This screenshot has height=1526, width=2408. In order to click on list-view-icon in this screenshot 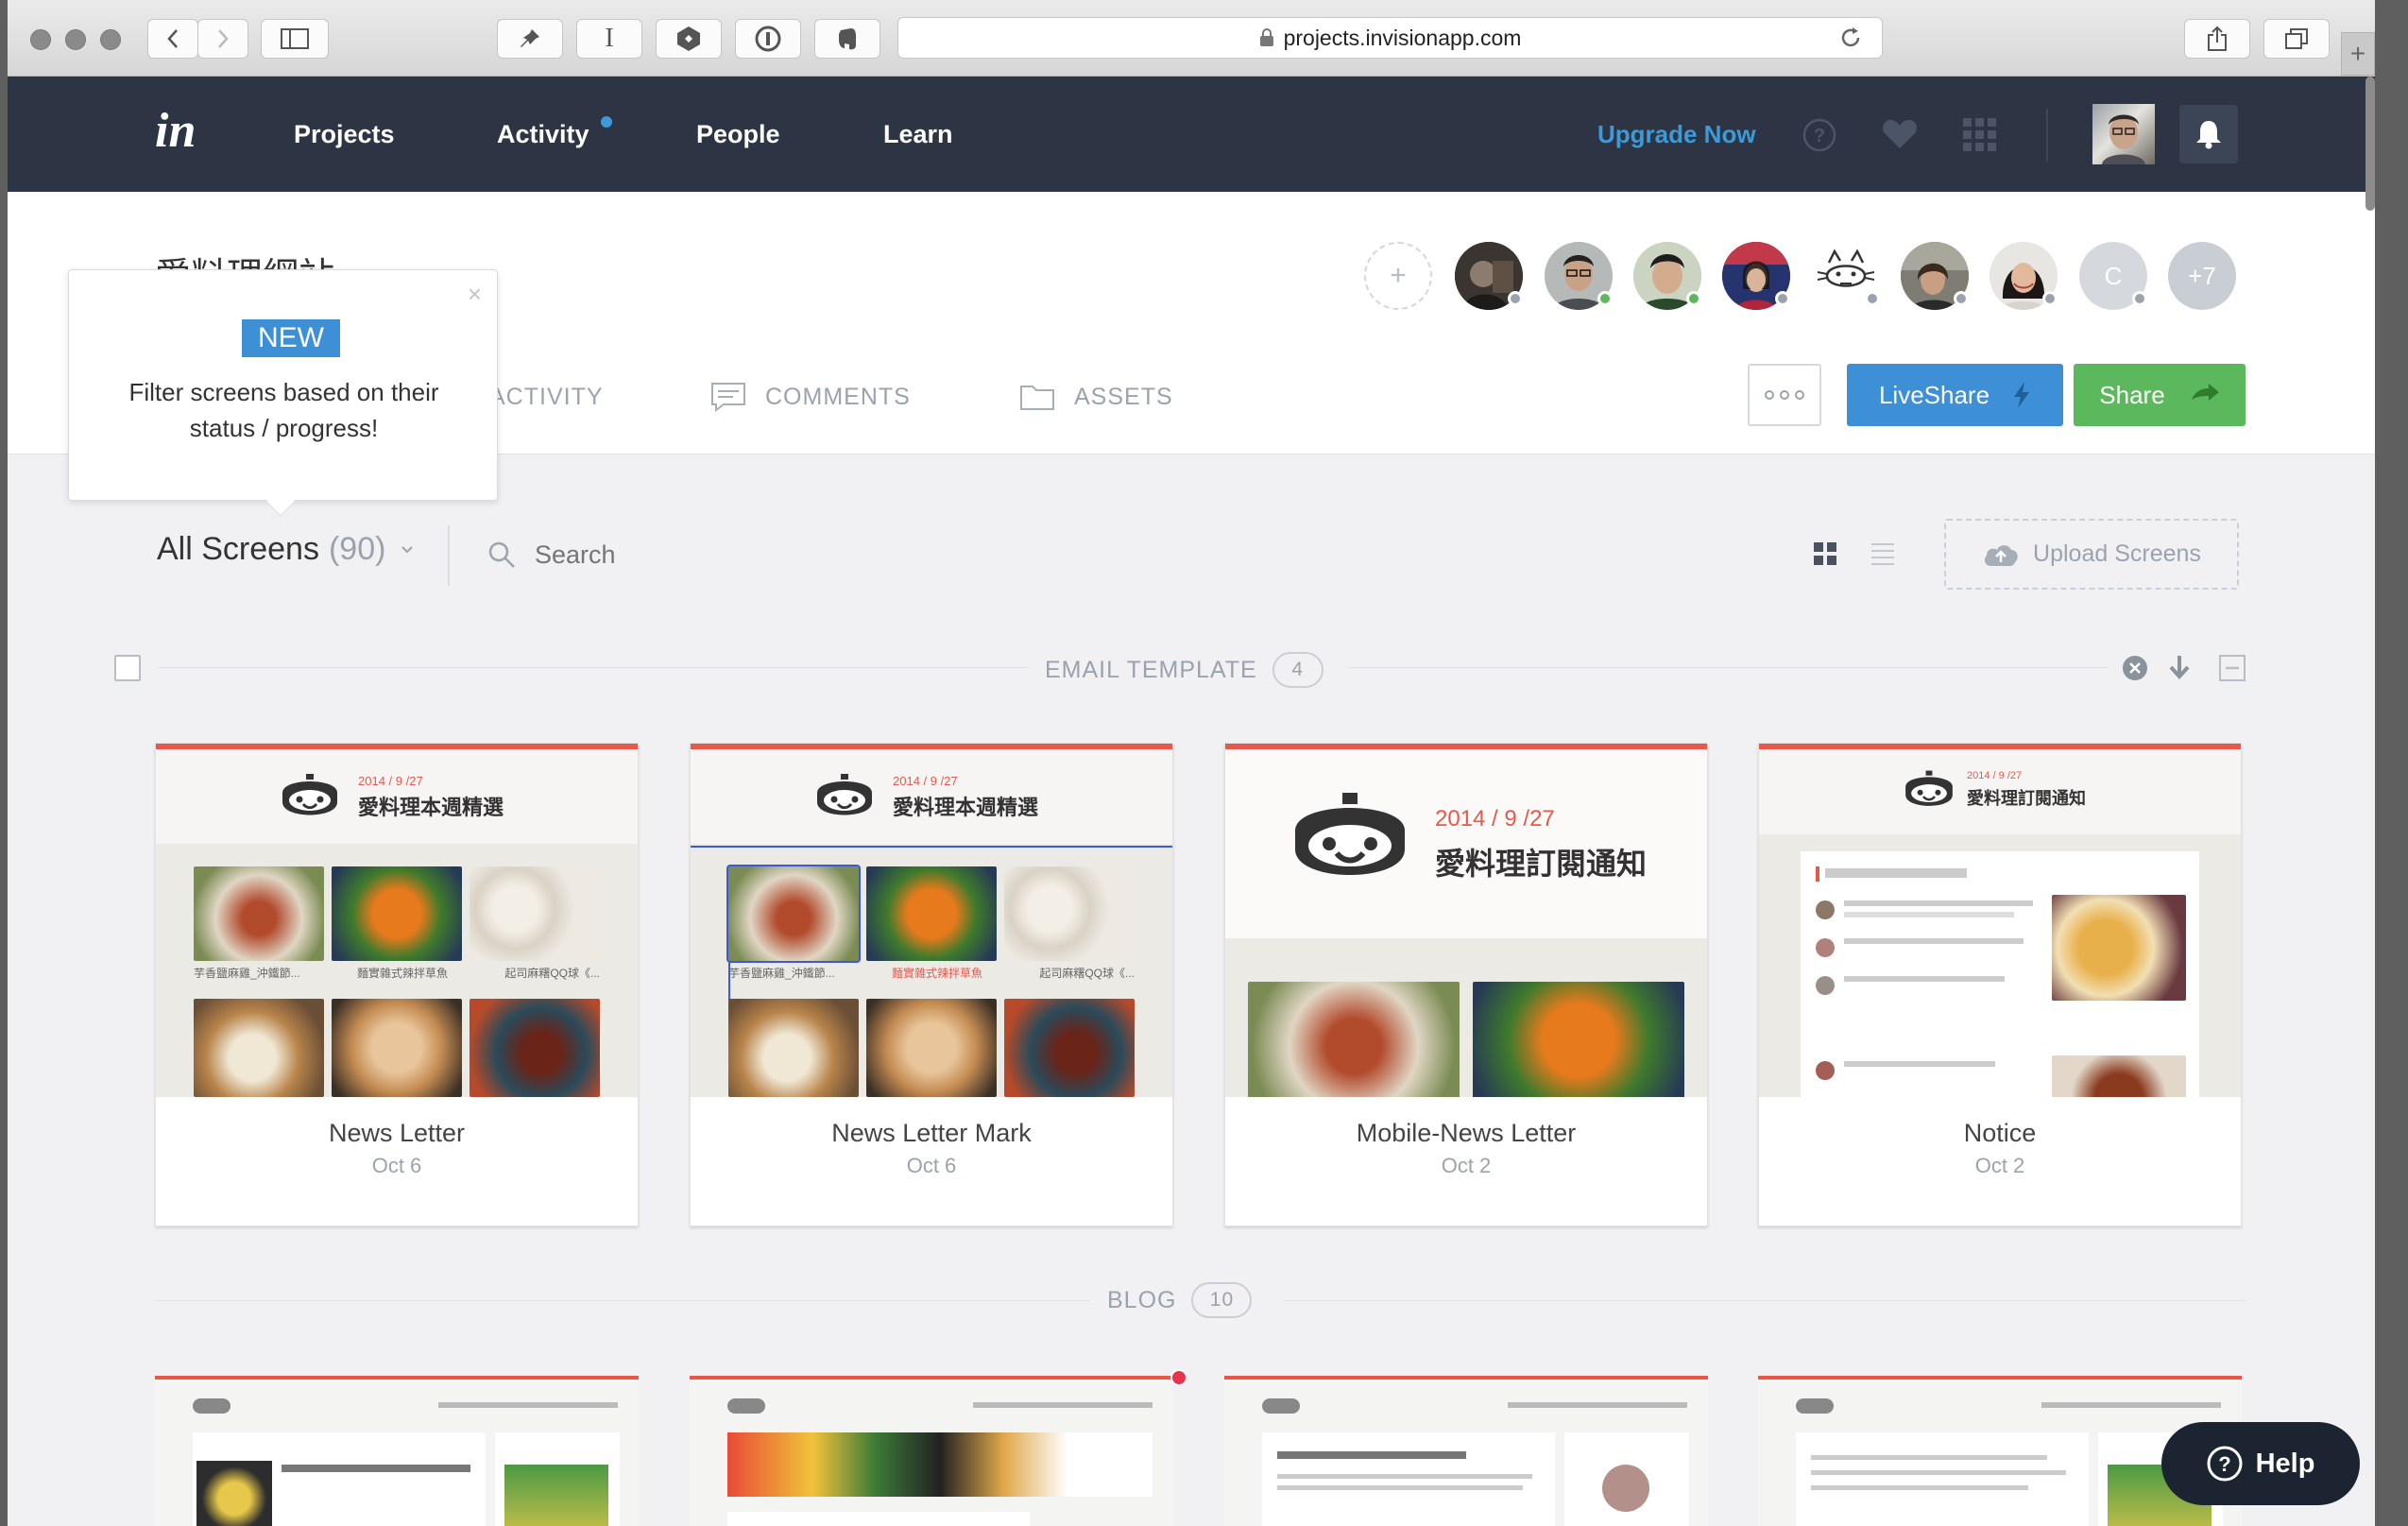, I will do `click(1883, 553)`.